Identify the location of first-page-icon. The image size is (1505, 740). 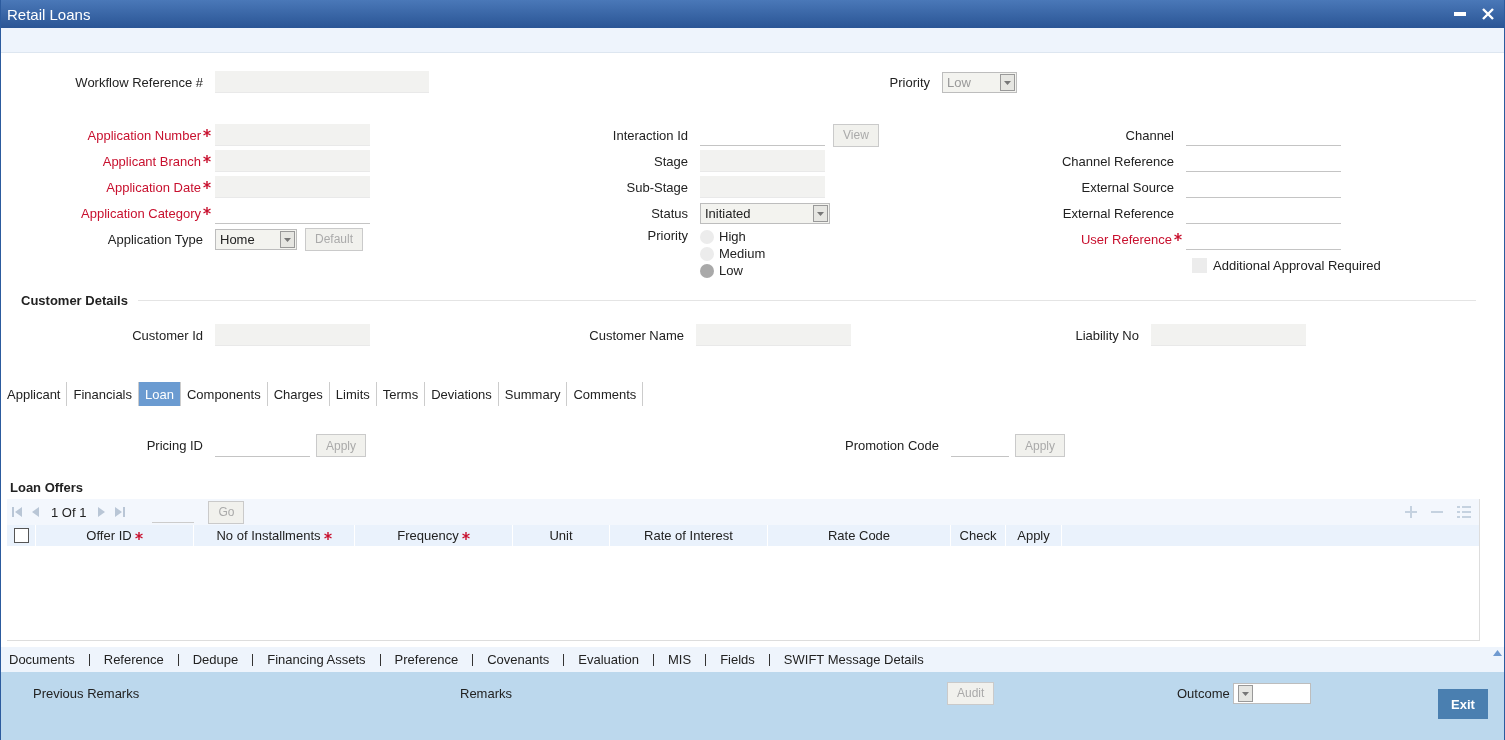
(17, 512).